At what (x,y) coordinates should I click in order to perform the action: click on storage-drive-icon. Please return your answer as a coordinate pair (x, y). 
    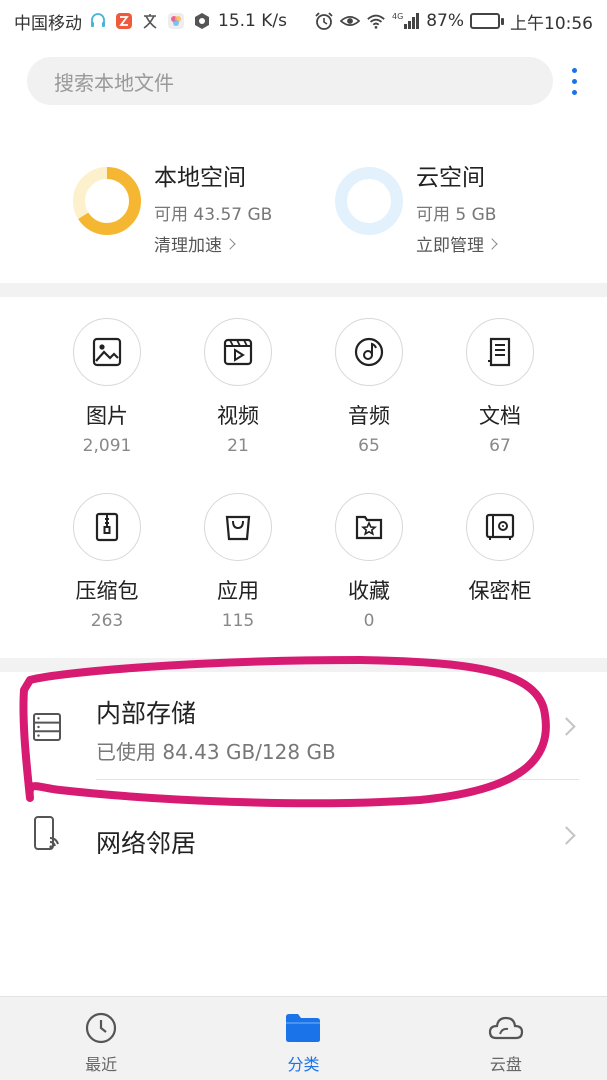
    Looking at the image, I should click on (47, 727).